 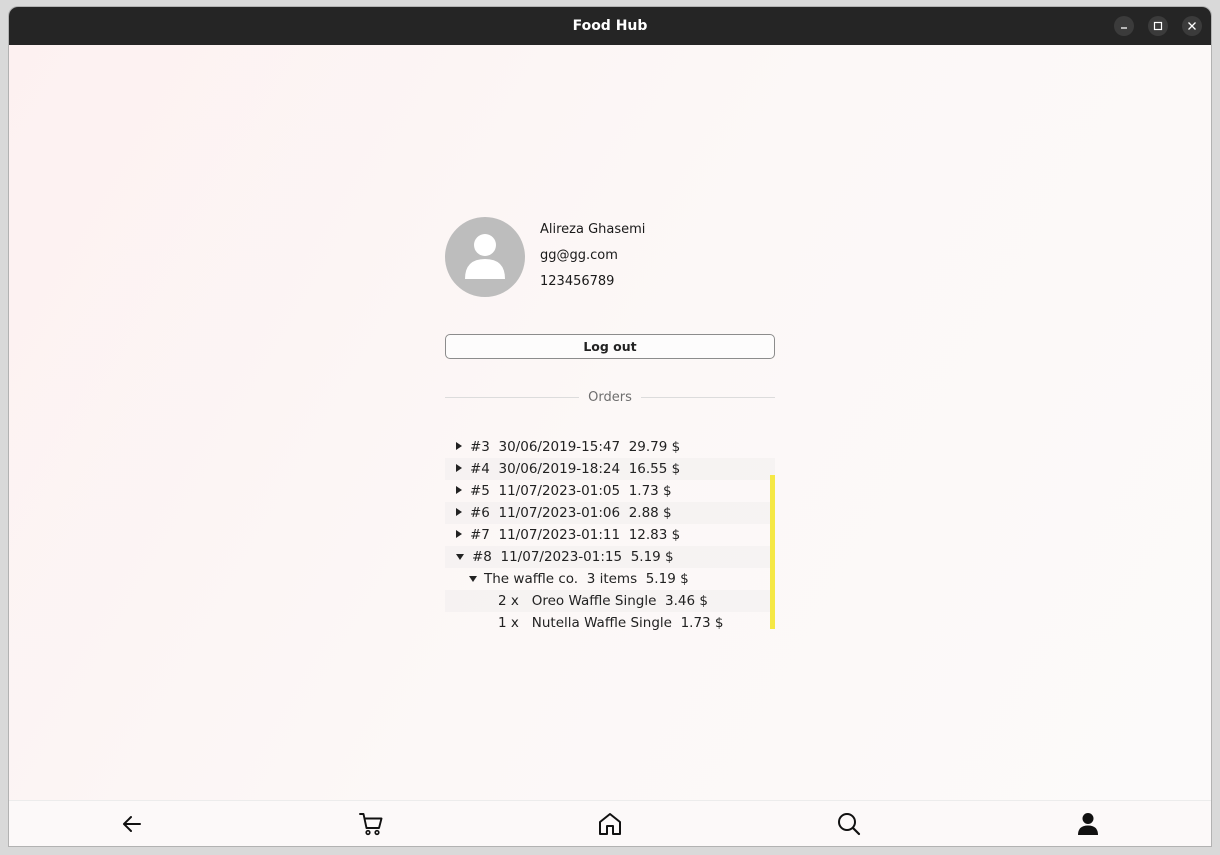 What do you see at coordinates (593, 229) in the screenshot?
I see `profile-name: Alireza Ghasemi` at bounding box center [593, 229].